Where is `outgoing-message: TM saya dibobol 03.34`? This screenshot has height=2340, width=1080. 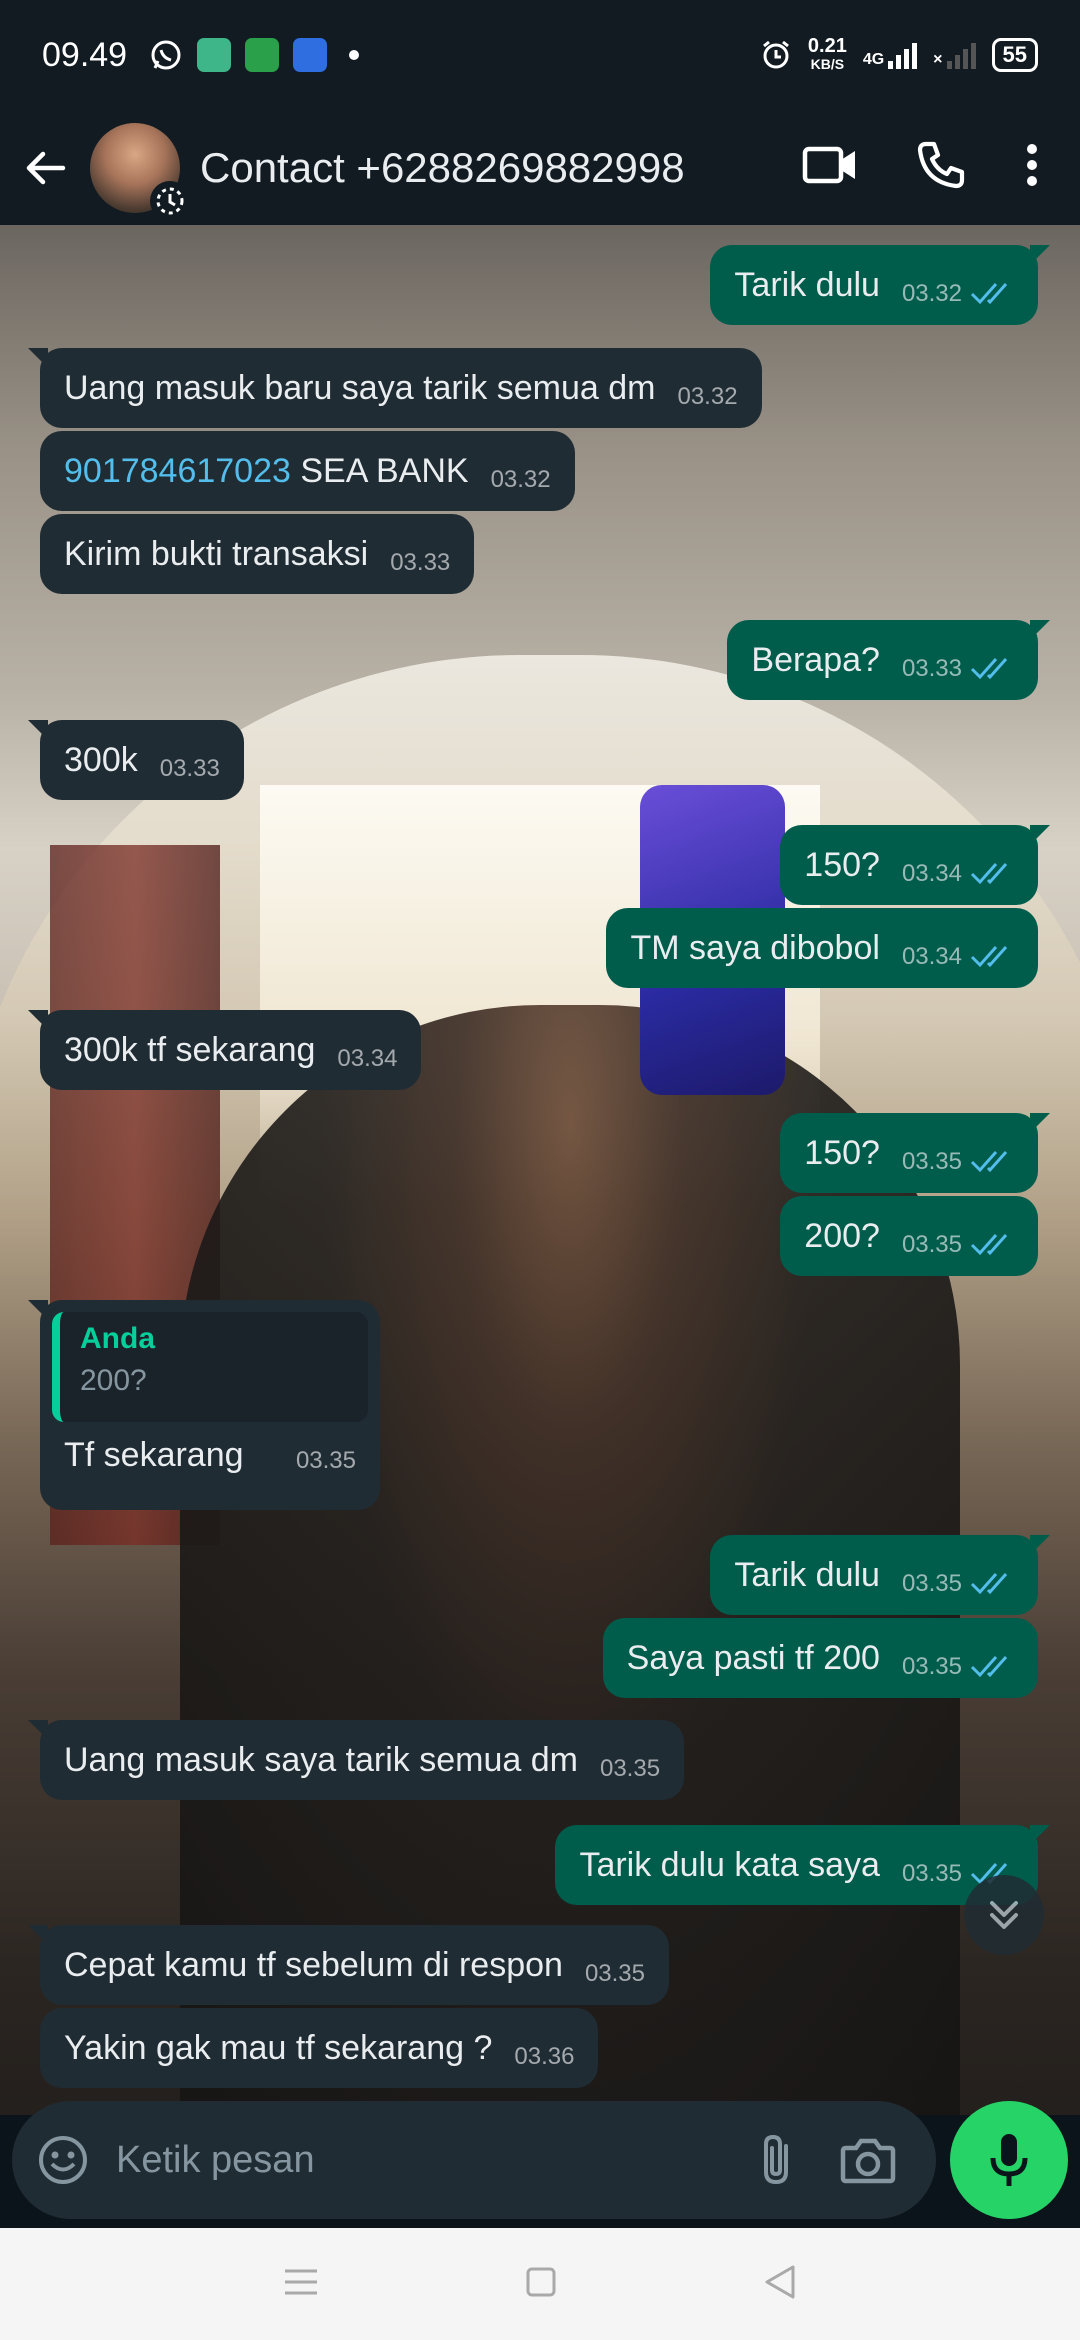 outgoing-message: TM saya dibobol 03.34 is located at coordinates (822, 948).